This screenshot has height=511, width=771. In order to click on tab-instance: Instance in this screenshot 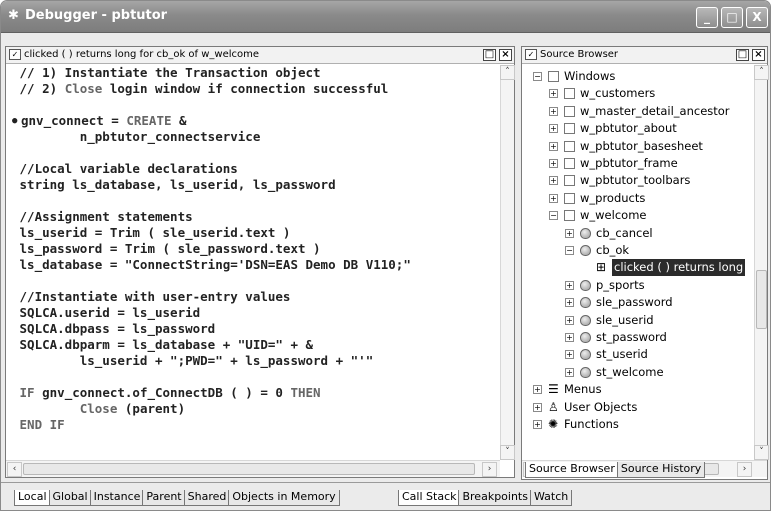, I will do `click(117, 498)`.